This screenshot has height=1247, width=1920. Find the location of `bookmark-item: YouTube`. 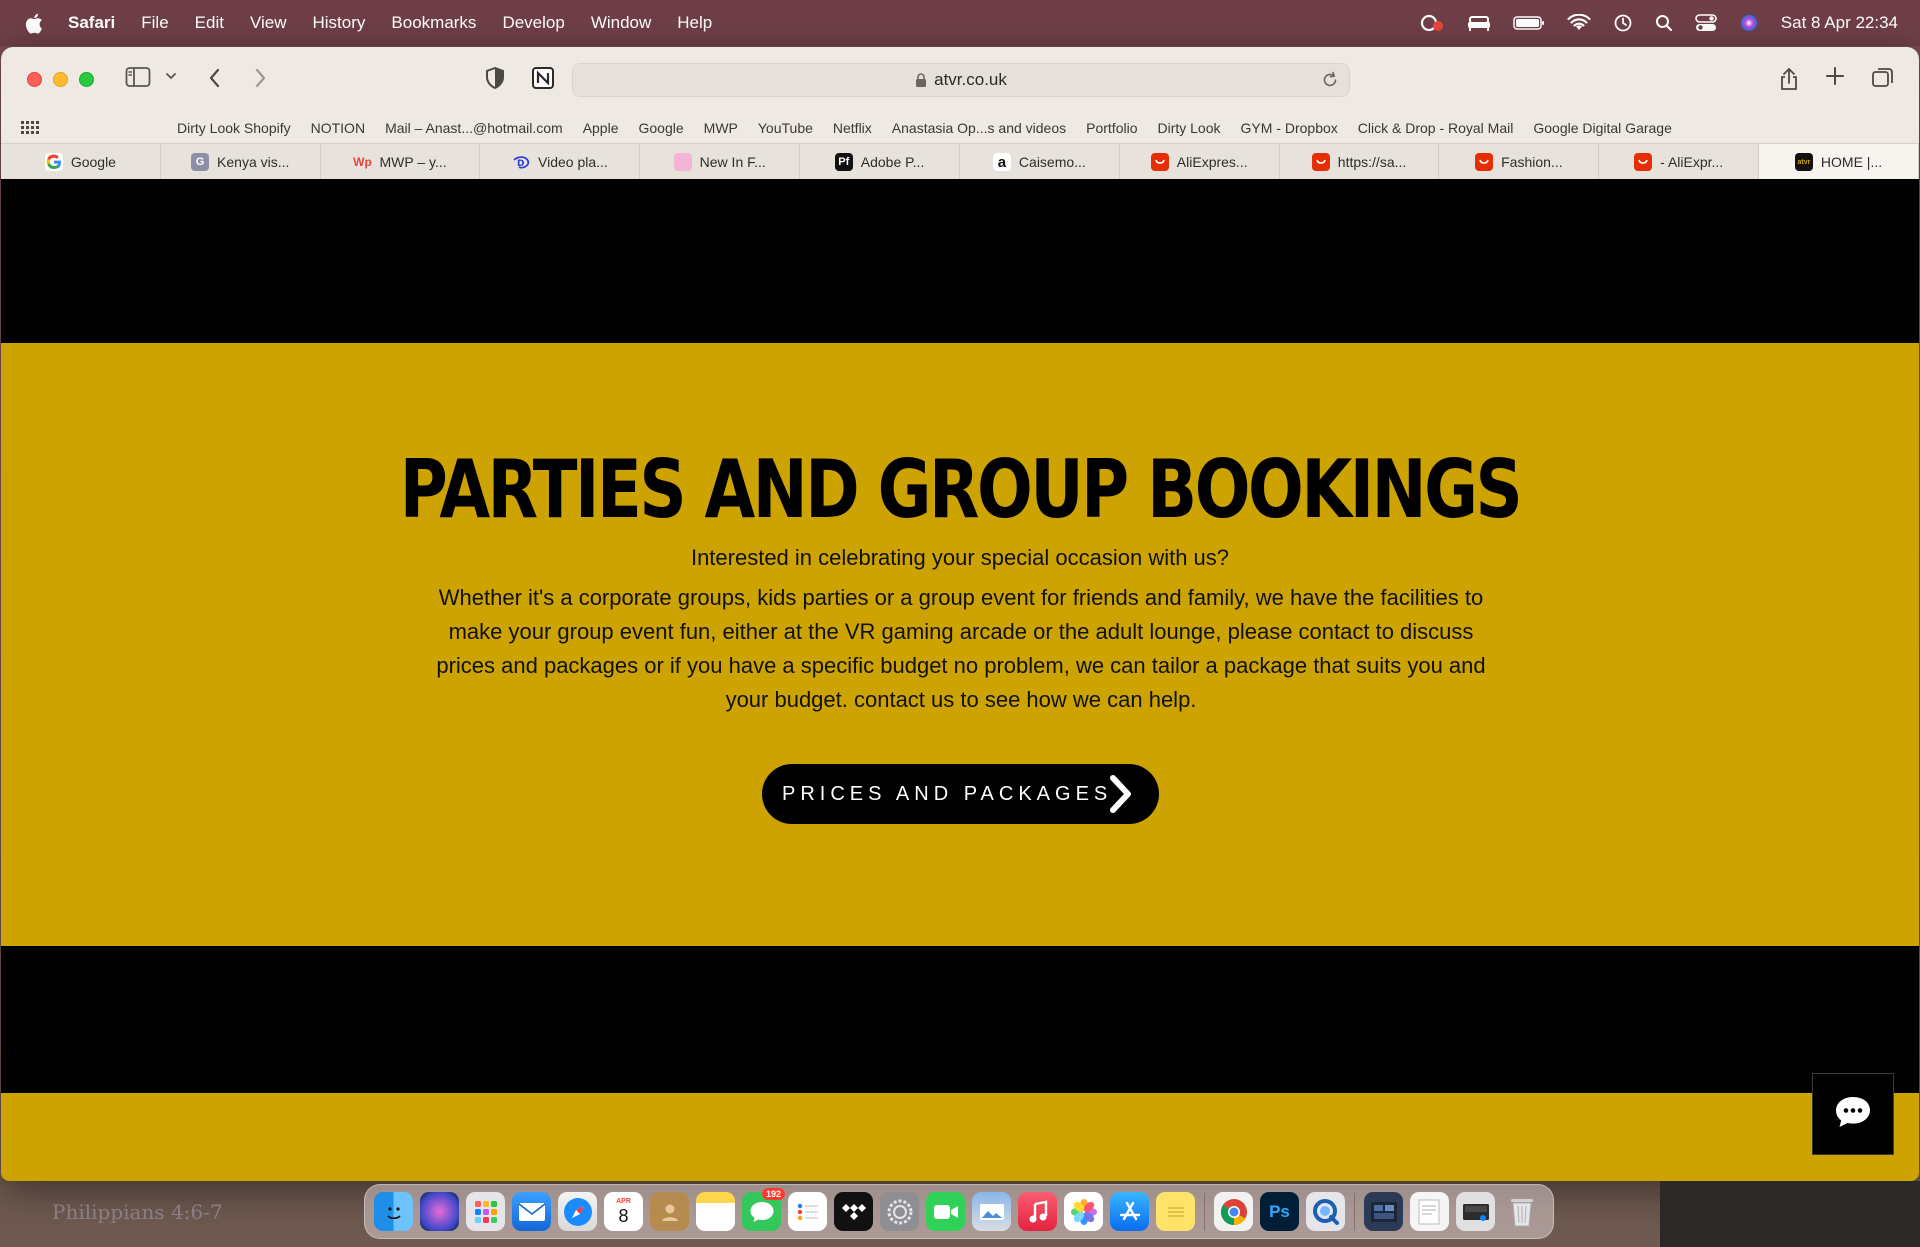

bookmark-item: YouTube is located at coordinates (785, 128).